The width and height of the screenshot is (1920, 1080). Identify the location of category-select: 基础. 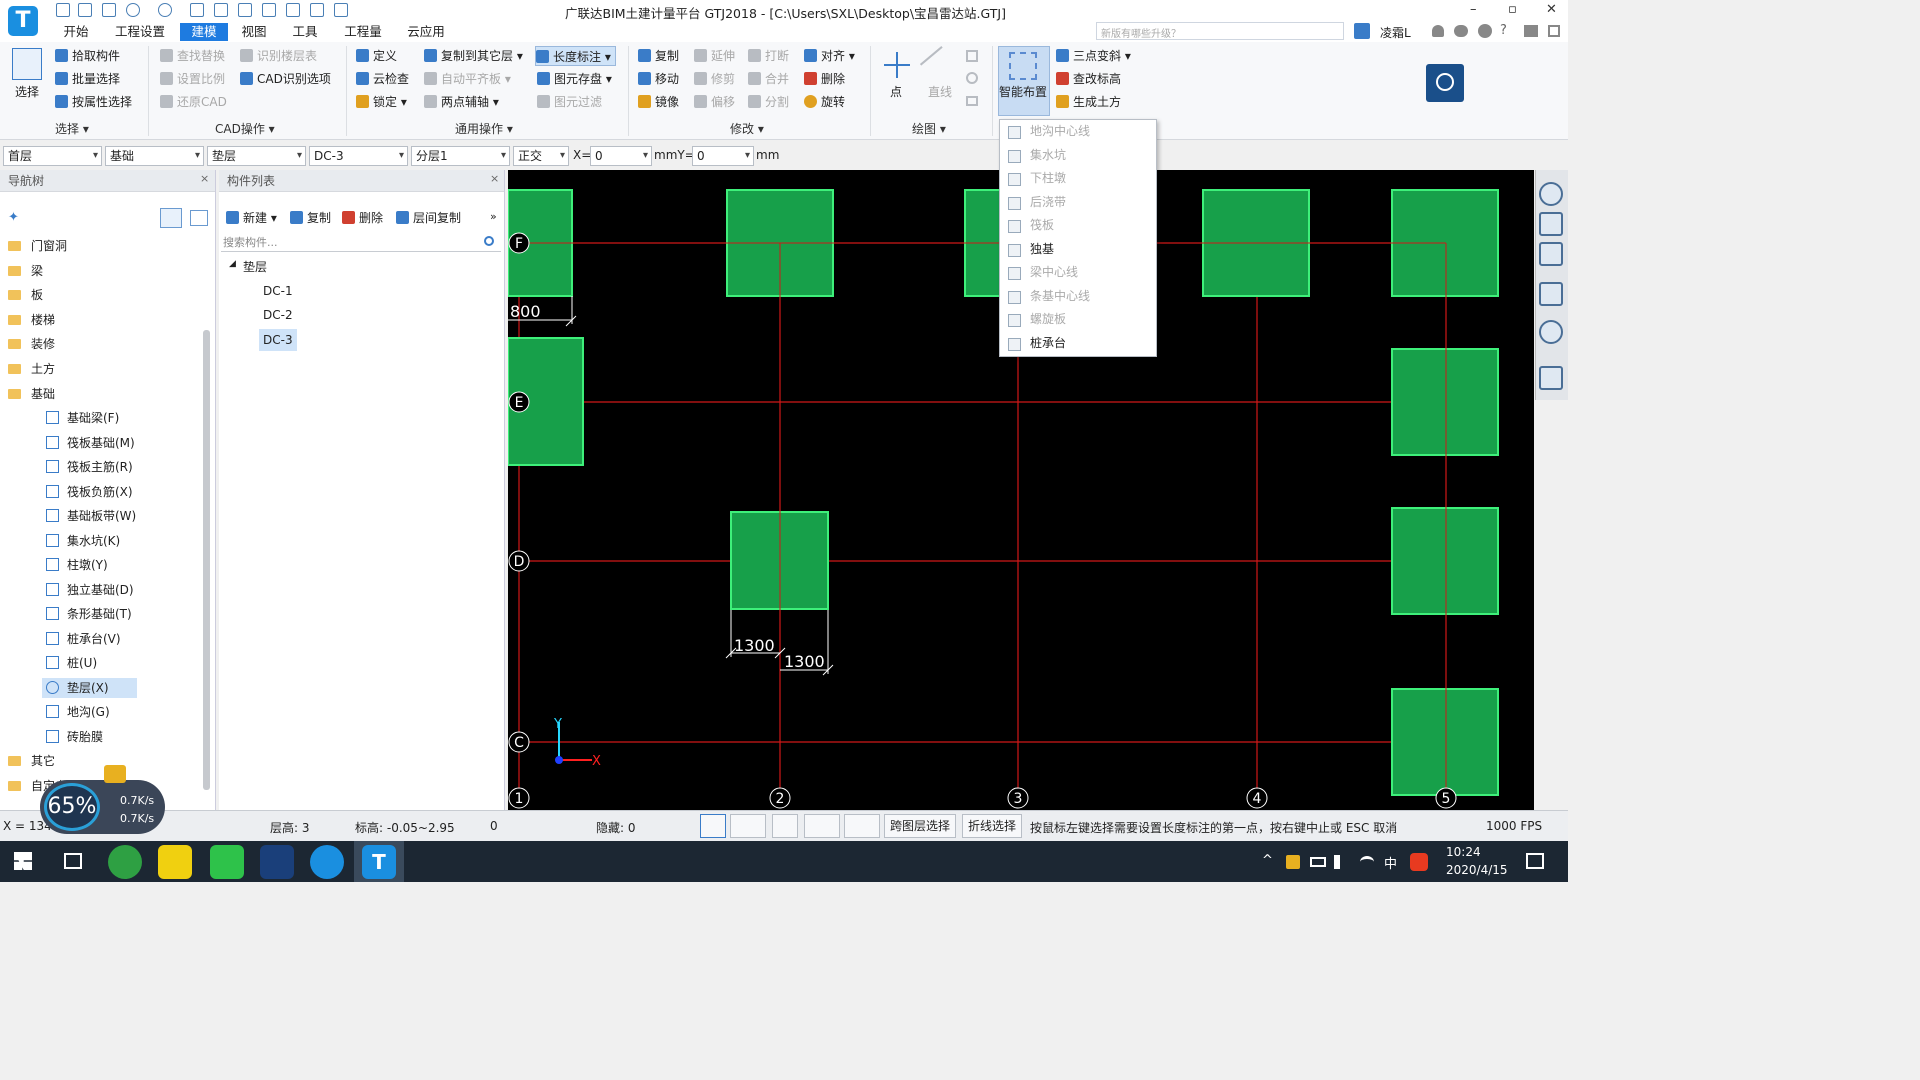
(154, 156).